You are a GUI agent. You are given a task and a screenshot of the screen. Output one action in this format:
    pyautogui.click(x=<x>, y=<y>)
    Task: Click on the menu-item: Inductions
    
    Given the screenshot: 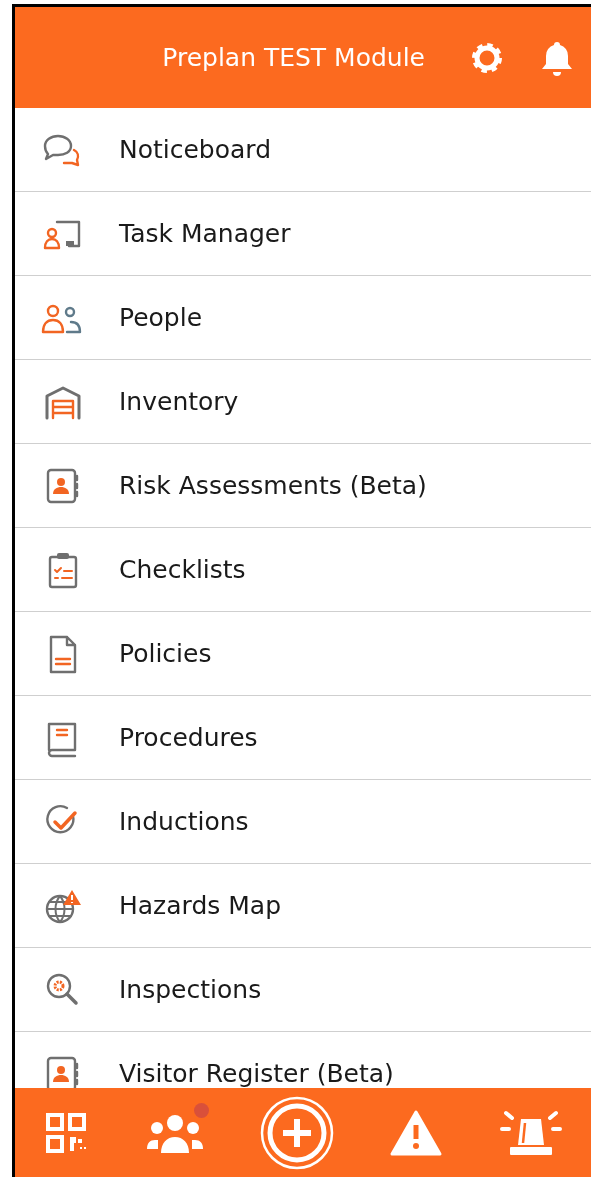 What is the action you would take?
    pyautogui.click(x=303, y=822)
    